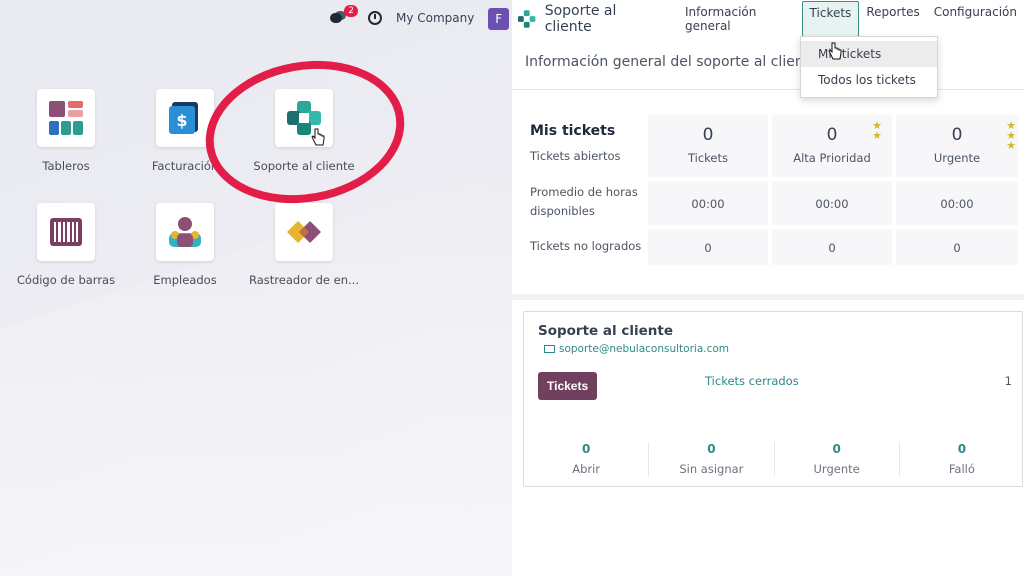  I want to click on annotation-circle, so click(305, 132).